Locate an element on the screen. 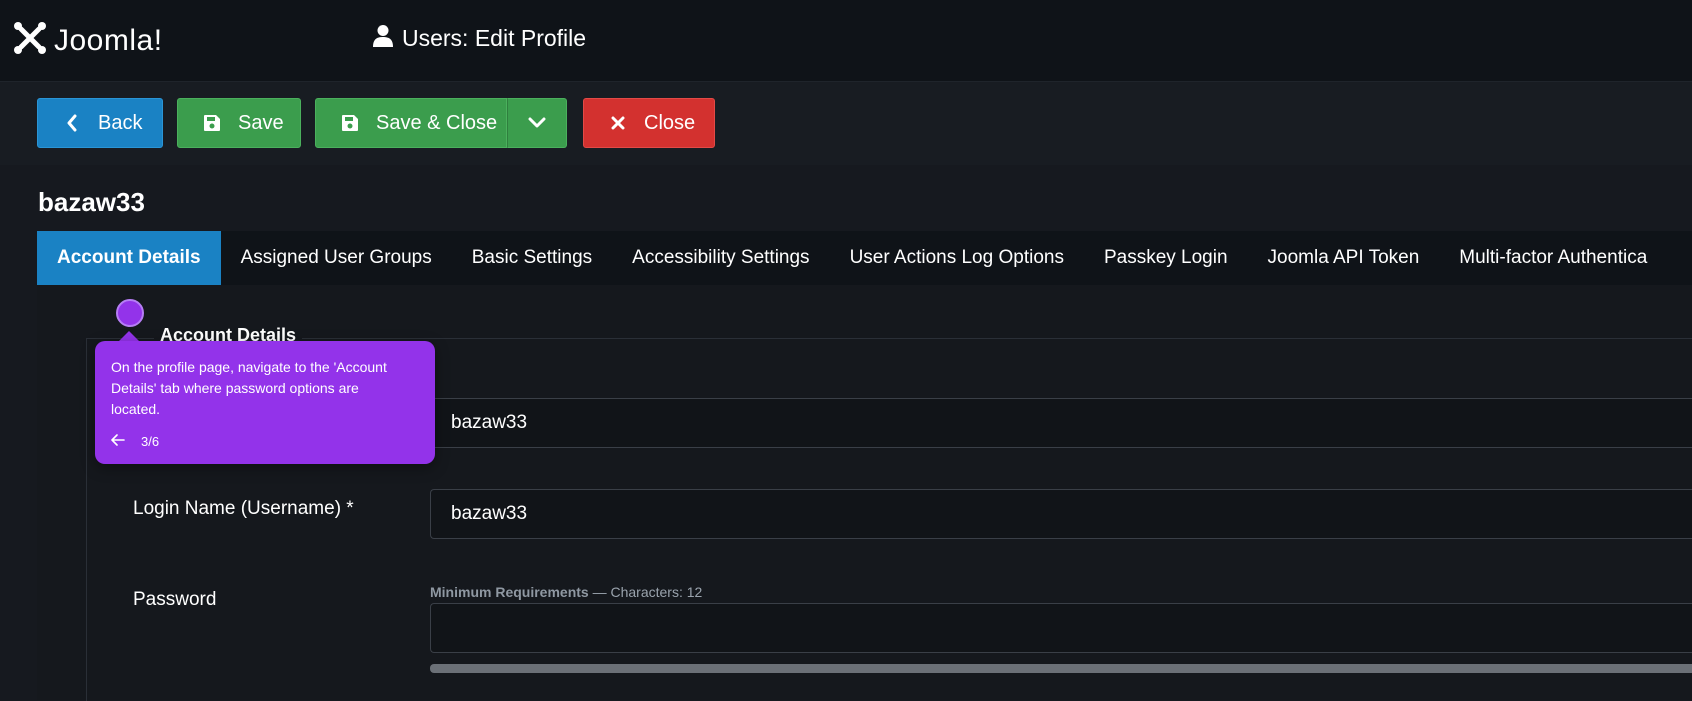 The image size is (1692, 701). tab-multi-factor-authentication: Multi-factor Authentica is located at coordinates (1553, 258).